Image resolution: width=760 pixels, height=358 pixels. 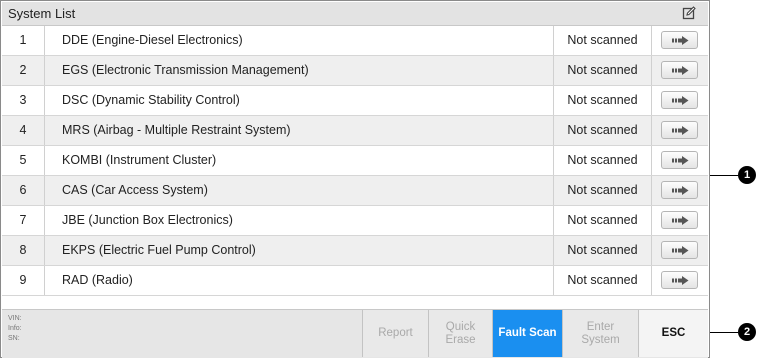 I want to click on system-name: EGS (Electronic Transmission Management), so click(x=299, y=70).